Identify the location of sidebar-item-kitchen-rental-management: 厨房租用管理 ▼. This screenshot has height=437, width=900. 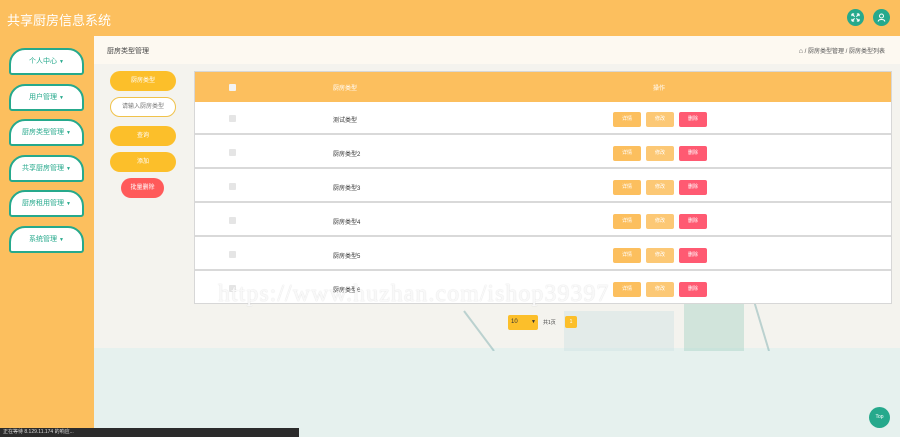
(46, 203).